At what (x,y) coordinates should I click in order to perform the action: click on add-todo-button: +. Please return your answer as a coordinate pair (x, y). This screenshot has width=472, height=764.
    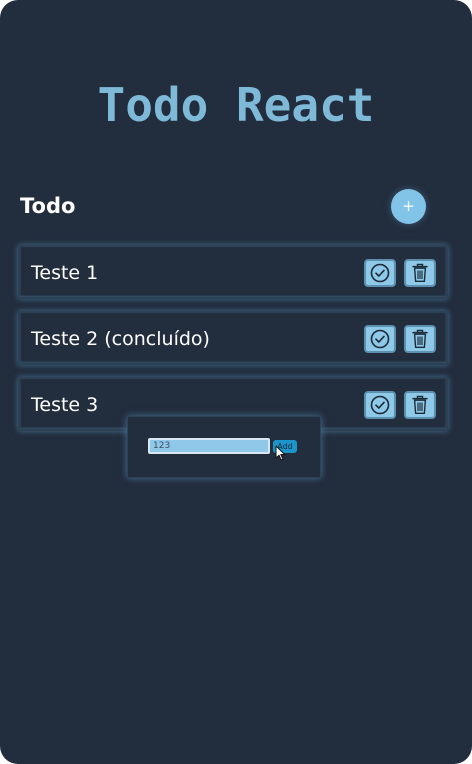
    Looking at the image, I should click on (408, 206).